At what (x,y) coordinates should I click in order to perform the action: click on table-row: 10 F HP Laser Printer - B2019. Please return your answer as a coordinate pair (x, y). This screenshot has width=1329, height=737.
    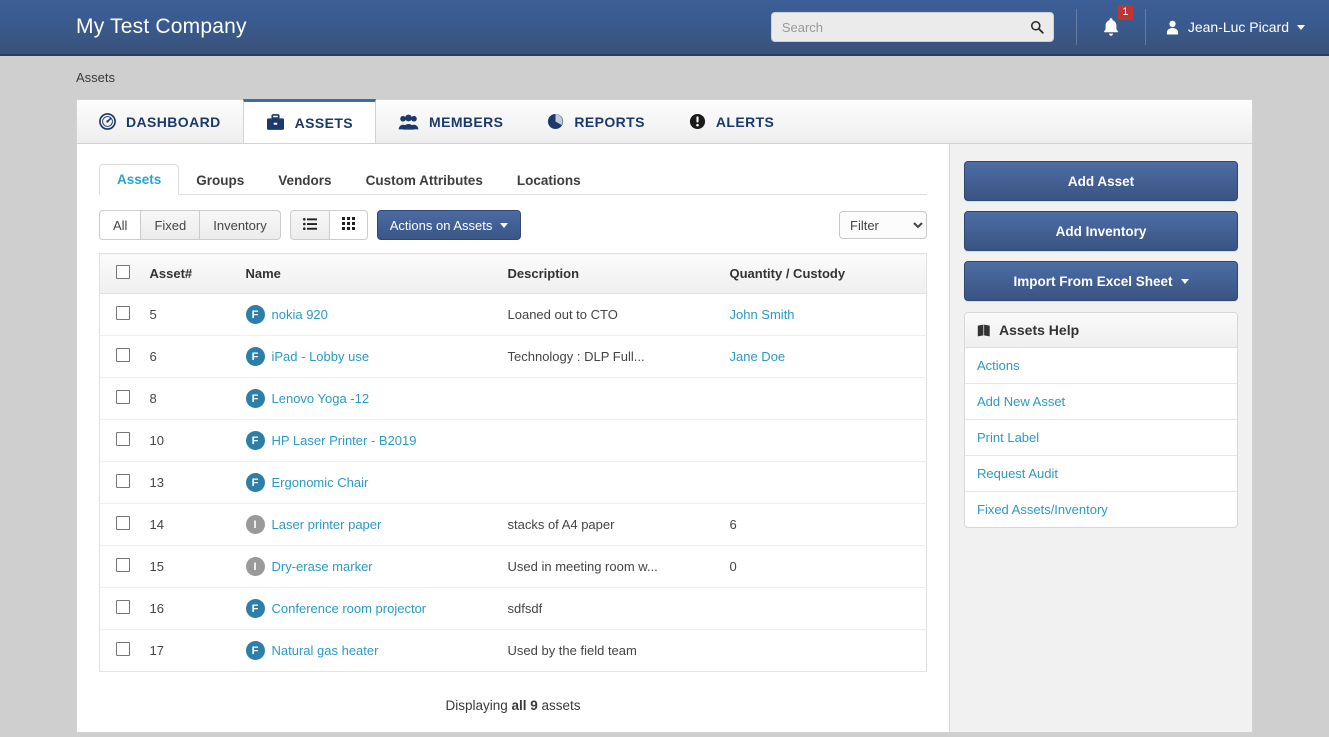
    Looking at the image, I should click on (513, 440).